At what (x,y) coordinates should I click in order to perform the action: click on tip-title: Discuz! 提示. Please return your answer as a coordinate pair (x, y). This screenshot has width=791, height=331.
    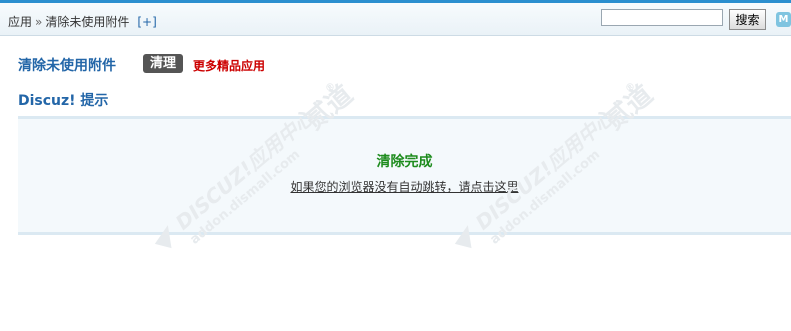
    Looking at the image, I should click on (63, 101).